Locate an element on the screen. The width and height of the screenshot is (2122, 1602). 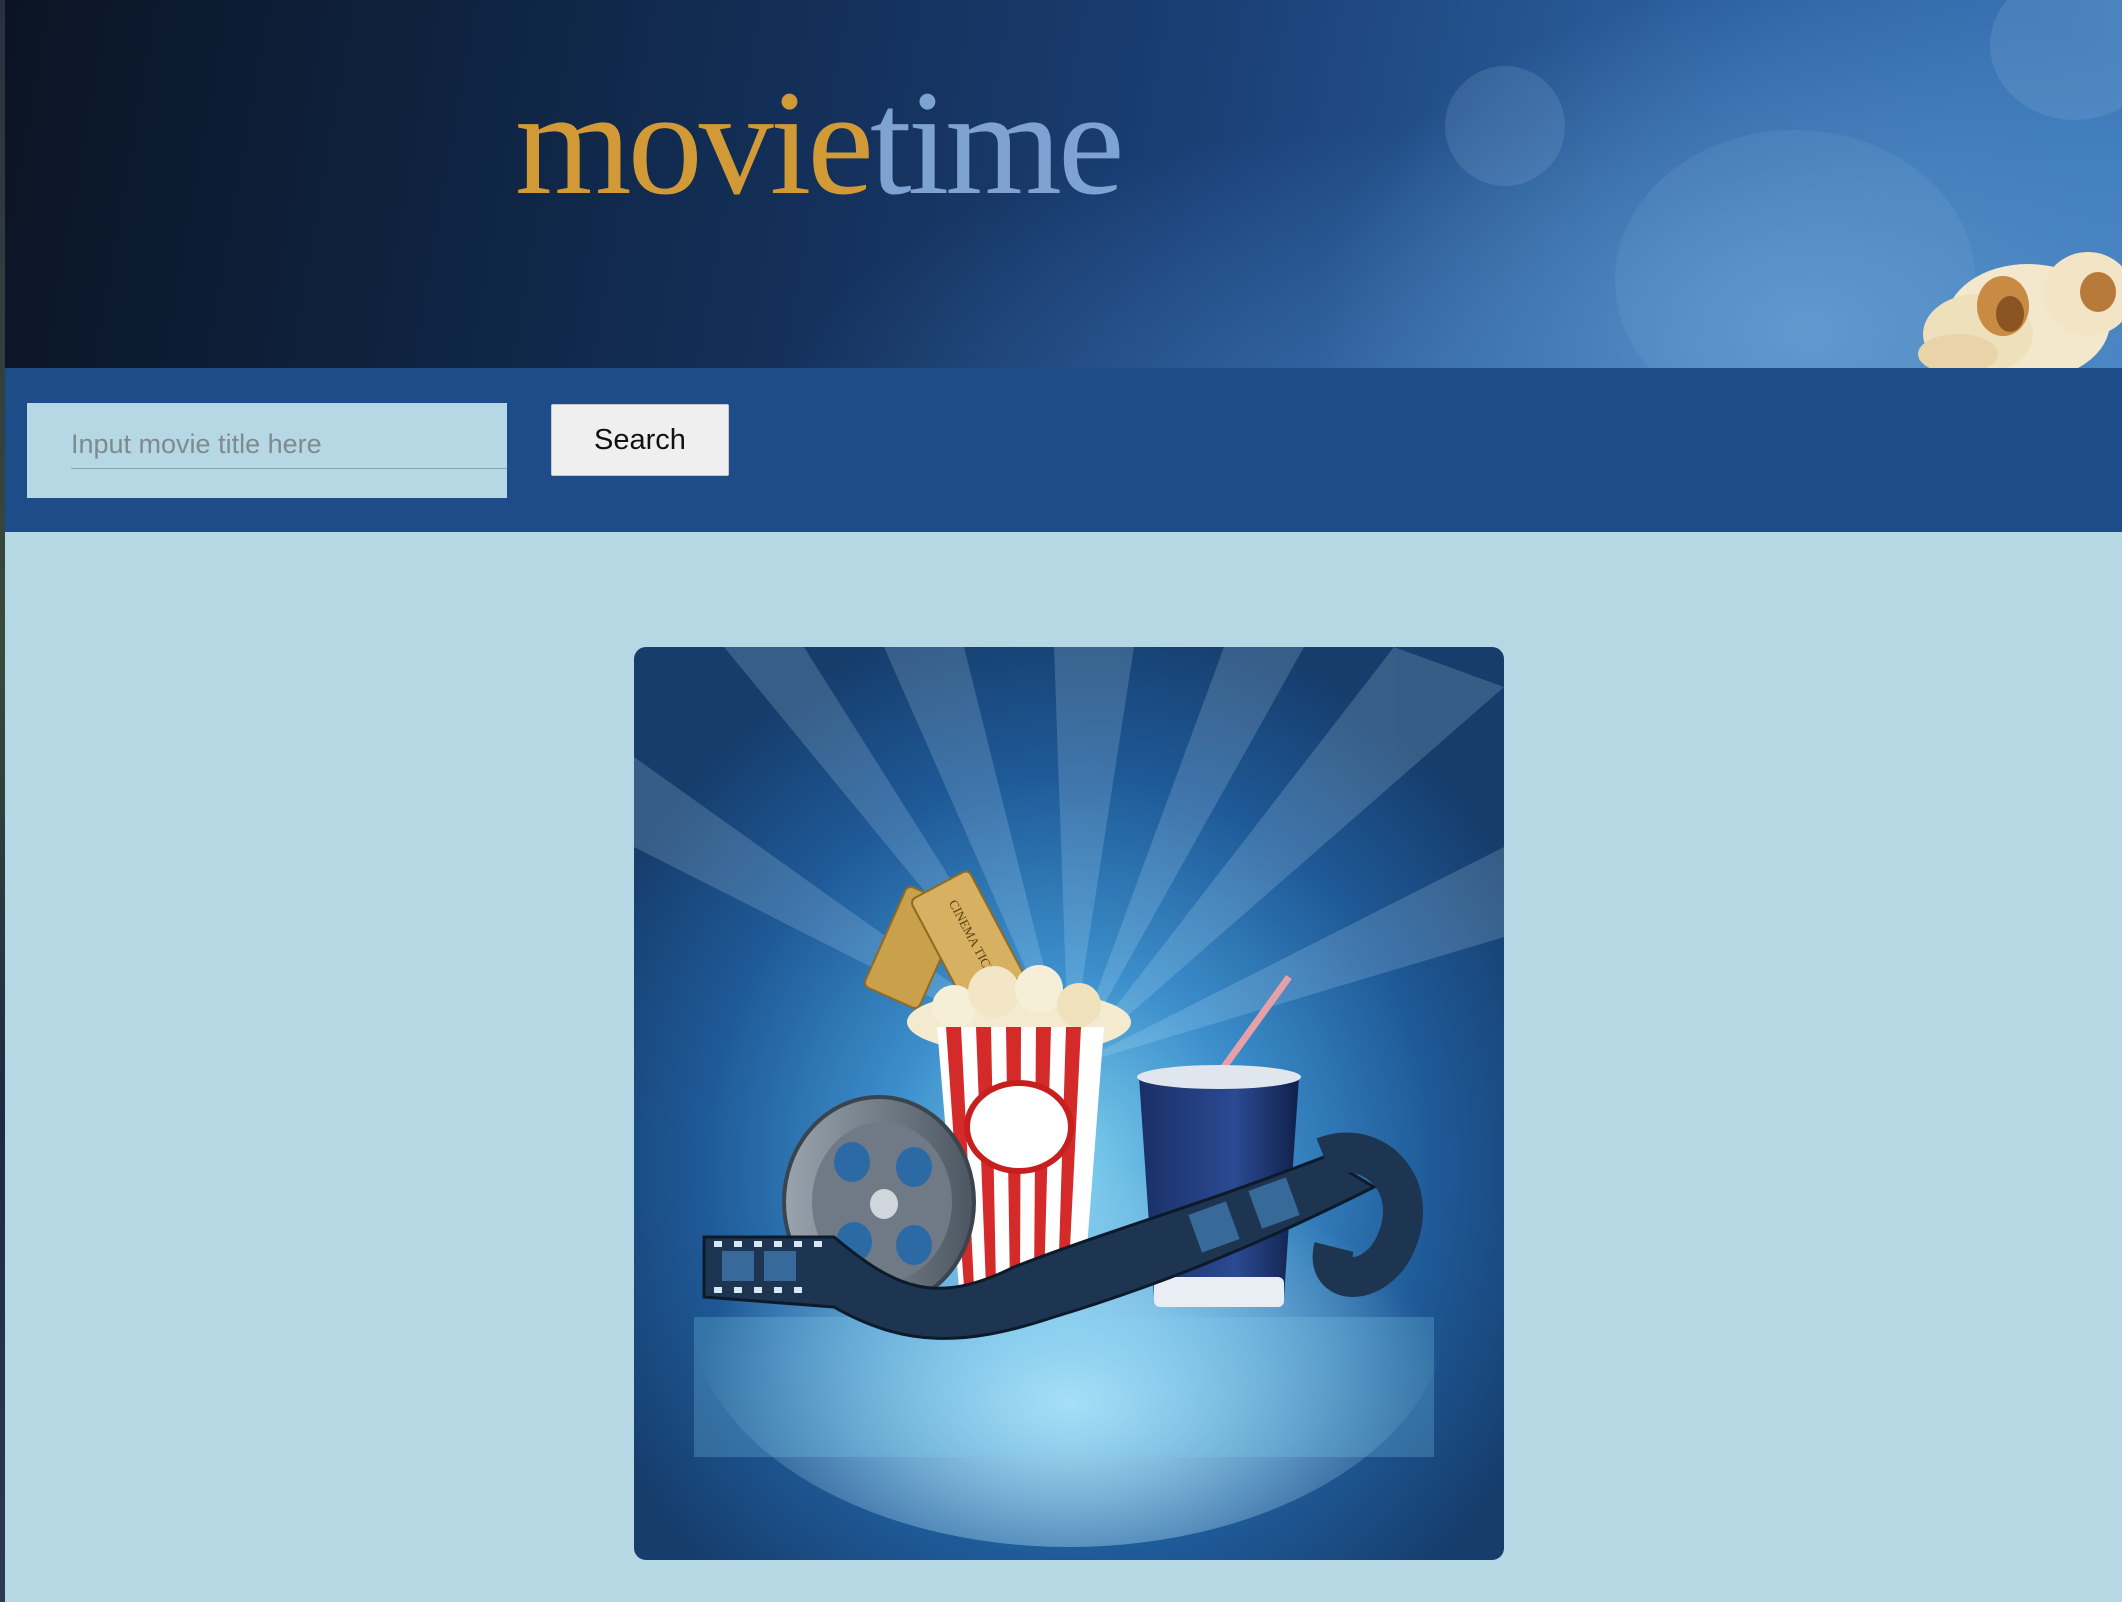
logo-part-time: time is located at coordinates (997, 143).